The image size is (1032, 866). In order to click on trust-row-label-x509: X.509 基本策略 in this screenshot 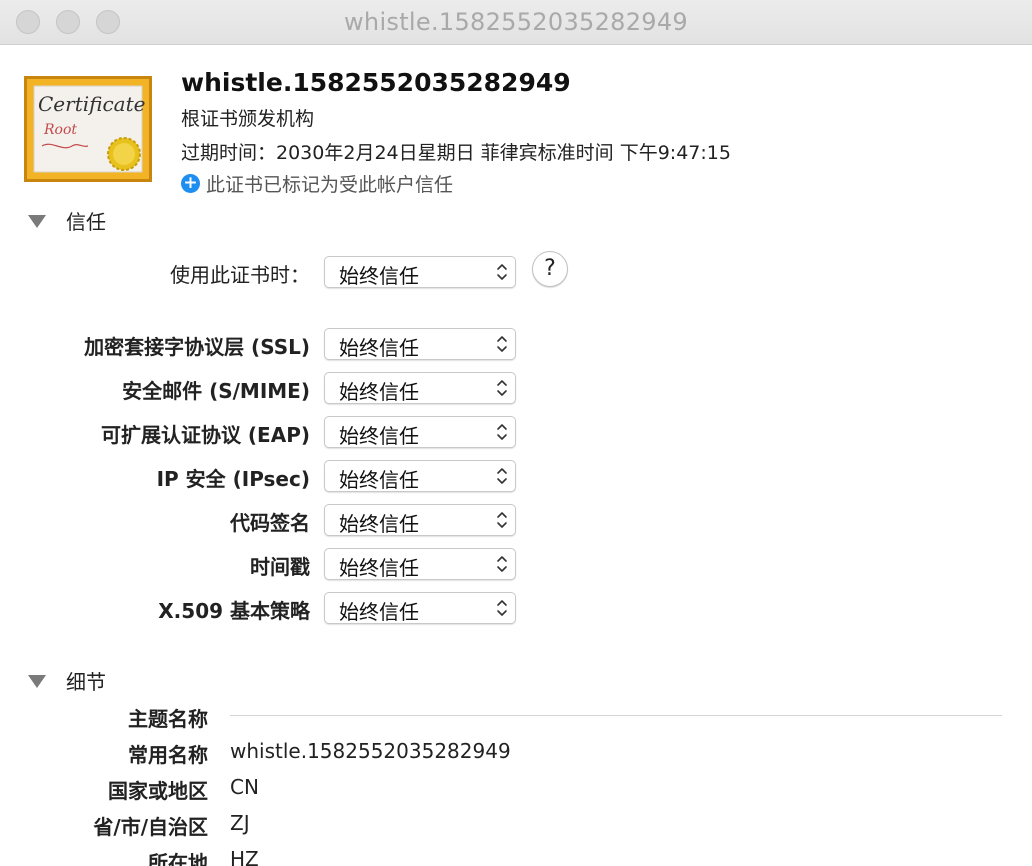, I will do `click(234, 611)`.